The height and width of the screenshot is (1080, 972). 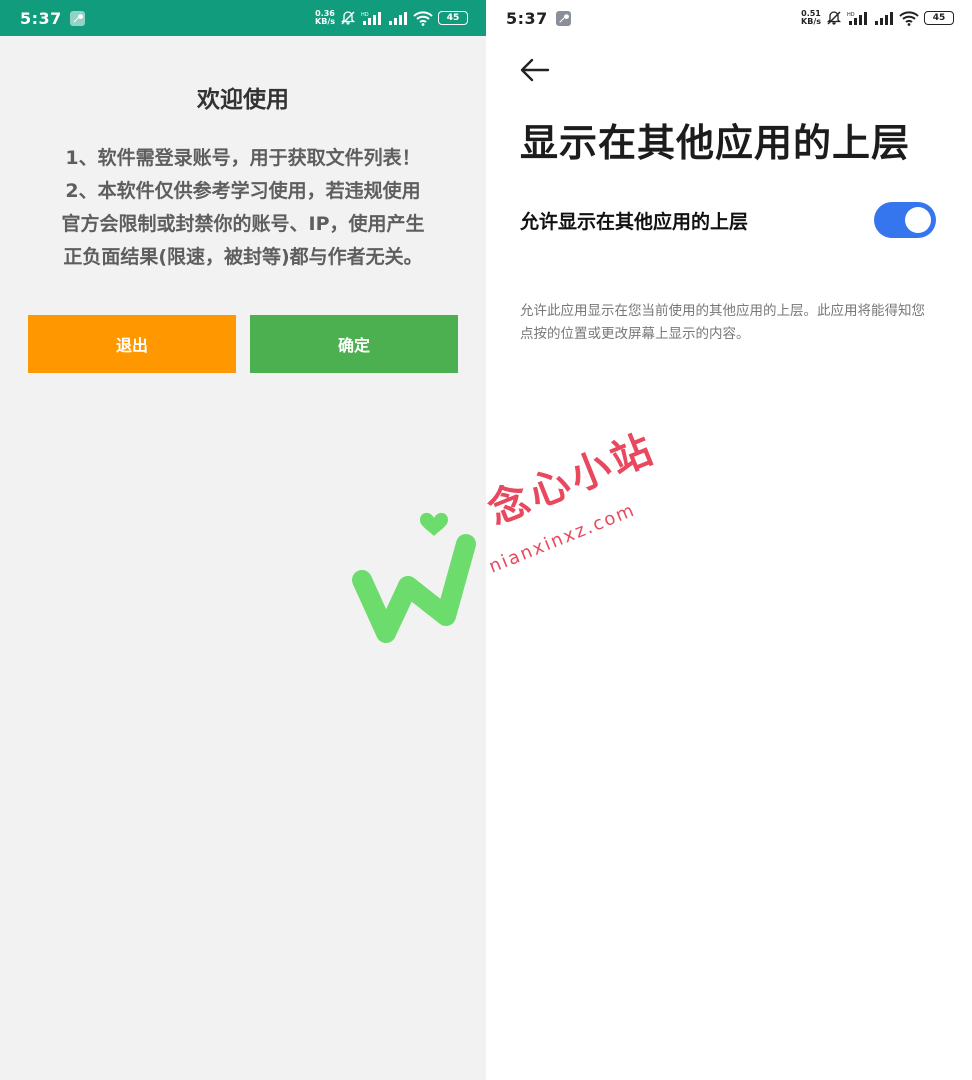 I want to click on toggle-knob, so click(x=918, y=220).